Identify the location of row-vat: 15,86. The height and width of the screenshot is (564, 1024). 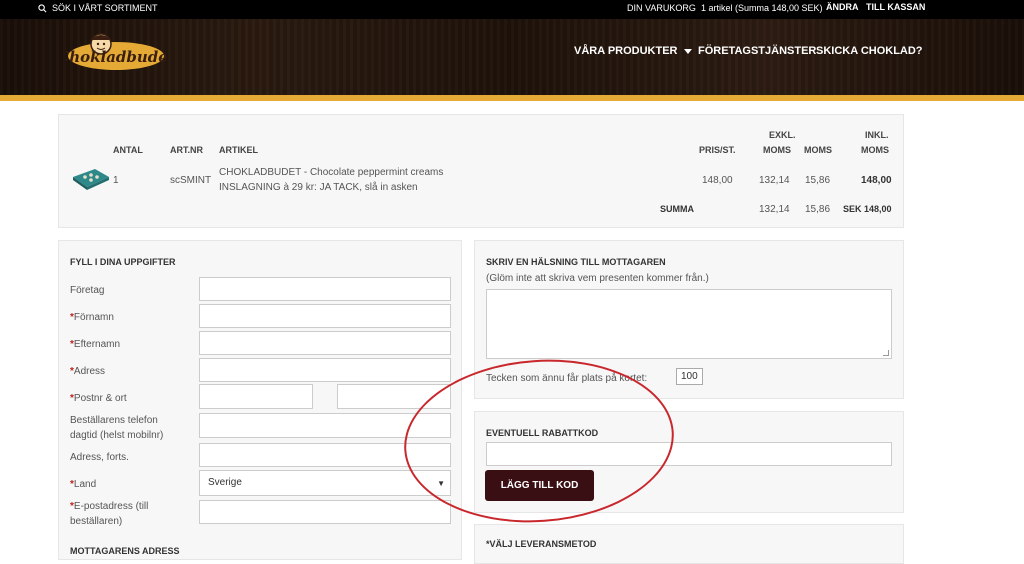
(818, 180).